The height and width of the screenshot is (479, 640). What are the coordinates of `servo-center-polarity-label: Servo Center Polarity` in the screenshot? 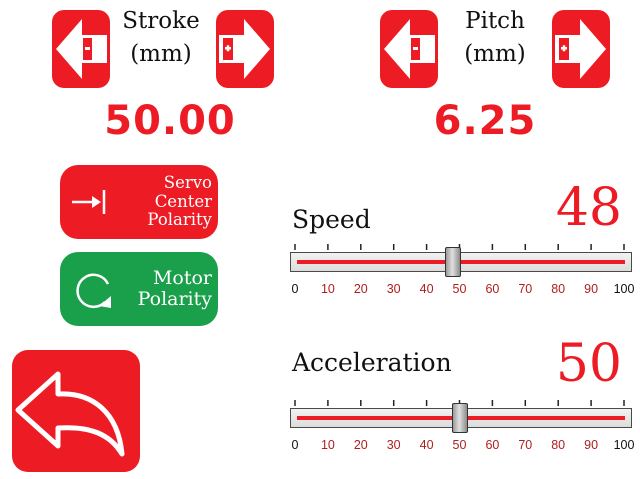 It's located at (179, 202).